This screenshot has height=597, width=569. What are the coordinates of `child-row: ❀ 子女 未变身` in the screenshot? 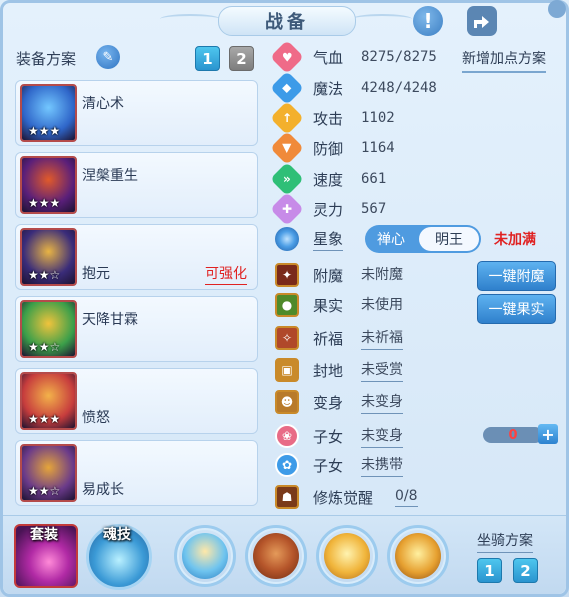 It's located at (339, 436).